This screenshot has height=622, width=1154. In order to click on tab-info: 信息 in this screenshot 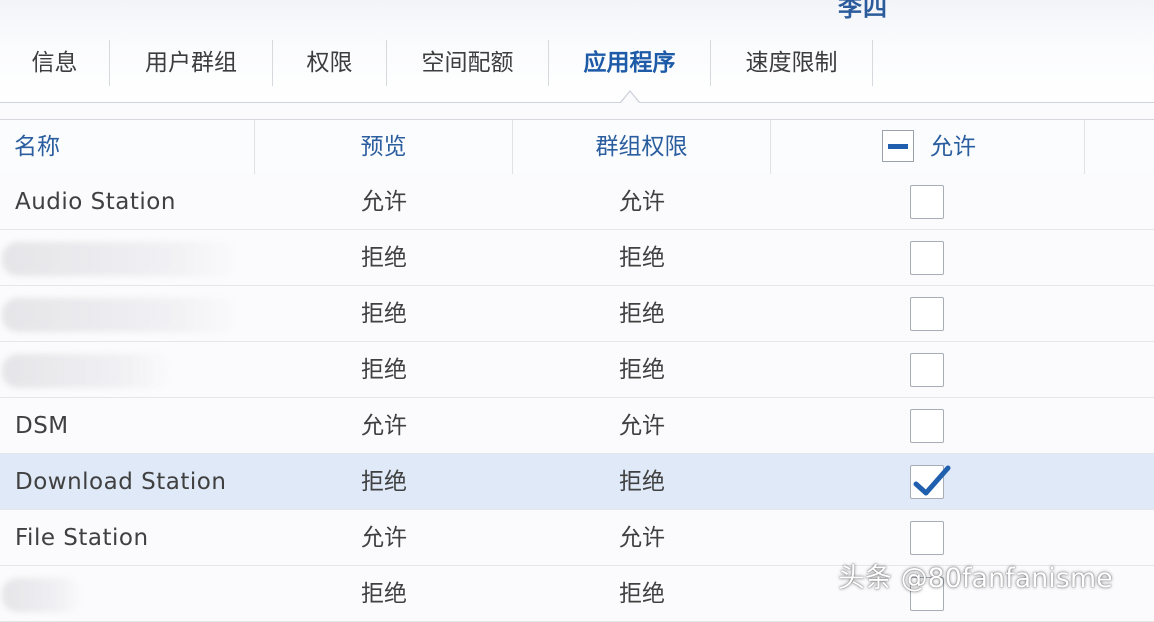, I will do `click(55, 63)`.